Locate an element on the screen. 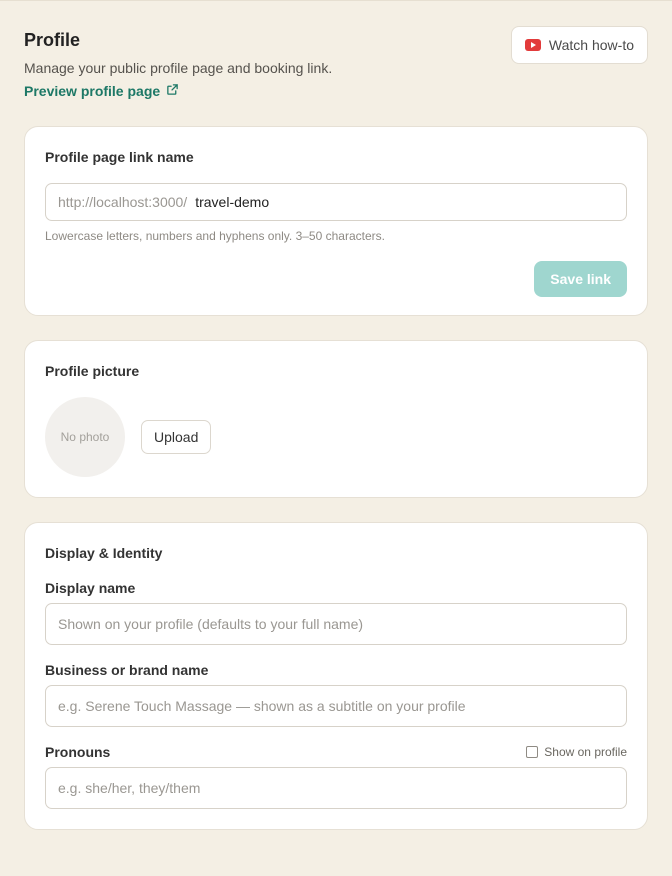  profile-link-field: http://localhost:3000/ is located at coordinates (336, 202).